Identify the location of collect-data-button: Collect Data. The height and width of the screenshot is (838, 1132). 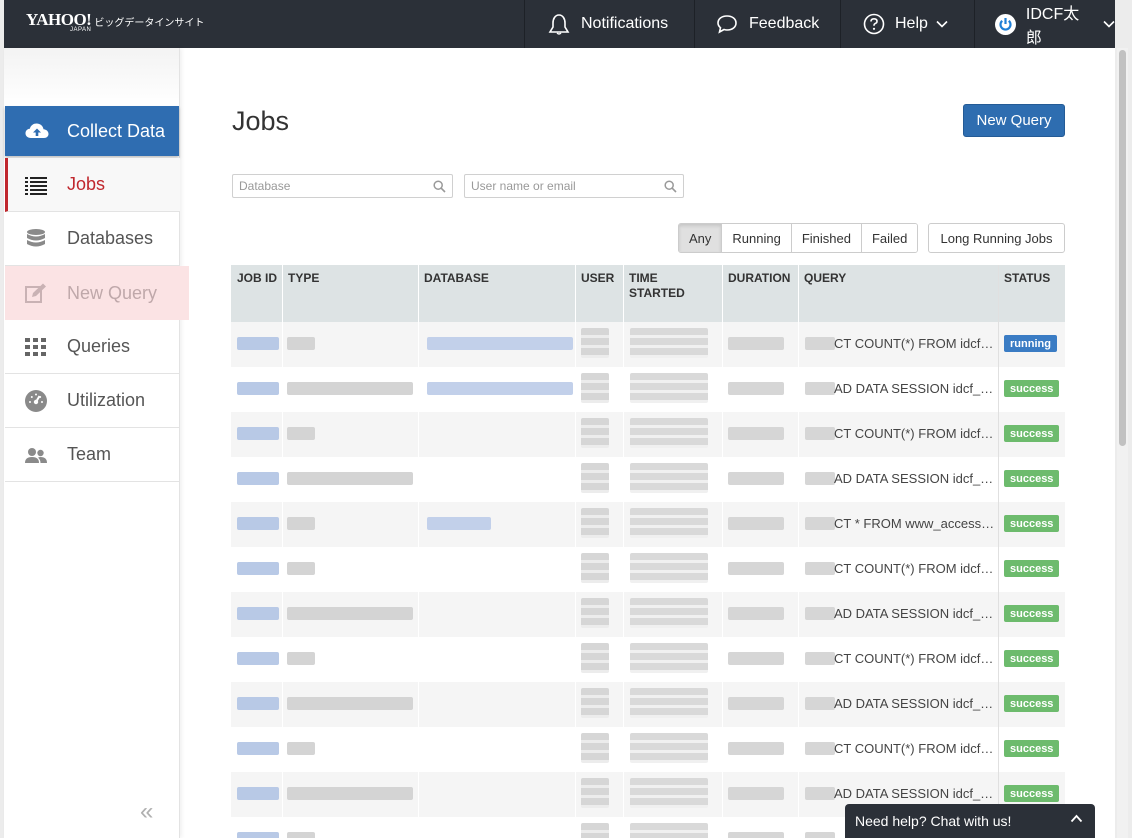
(92, 131).